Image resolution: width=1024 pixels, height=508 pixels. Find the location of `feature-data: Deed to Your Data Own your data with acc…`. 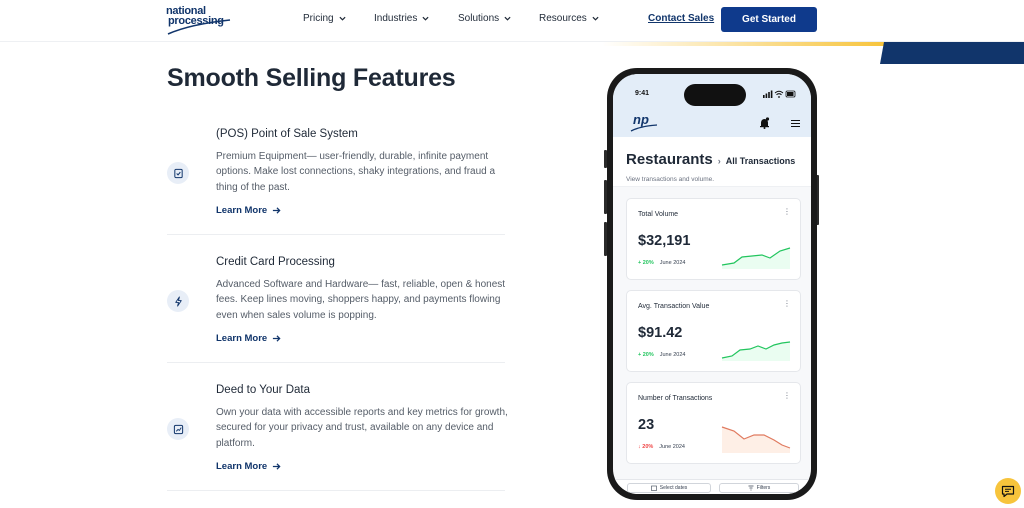

feature-data: Deed to Your Data Own your data with acc… is located at coordinates (337, 430).